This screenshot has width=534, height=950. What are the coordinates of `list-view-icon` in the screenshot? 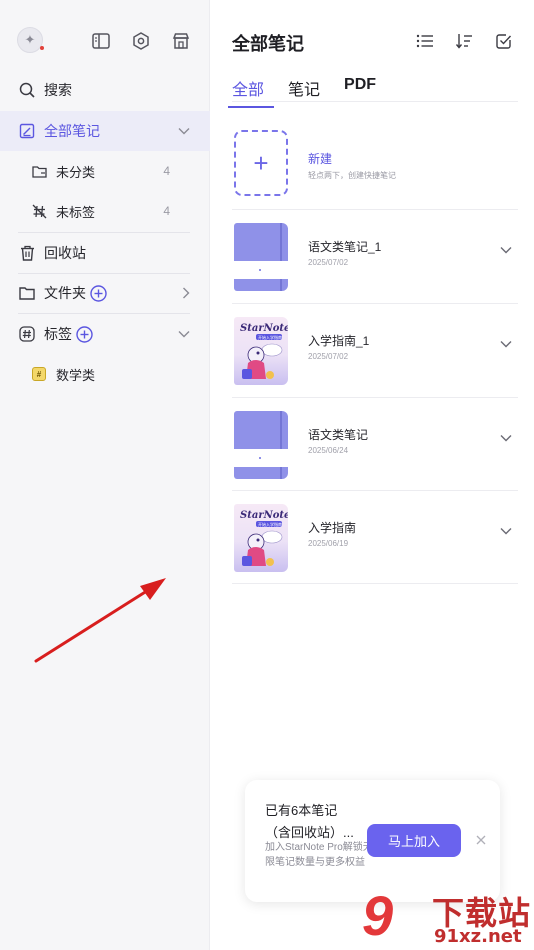 It's located at (425, 41).